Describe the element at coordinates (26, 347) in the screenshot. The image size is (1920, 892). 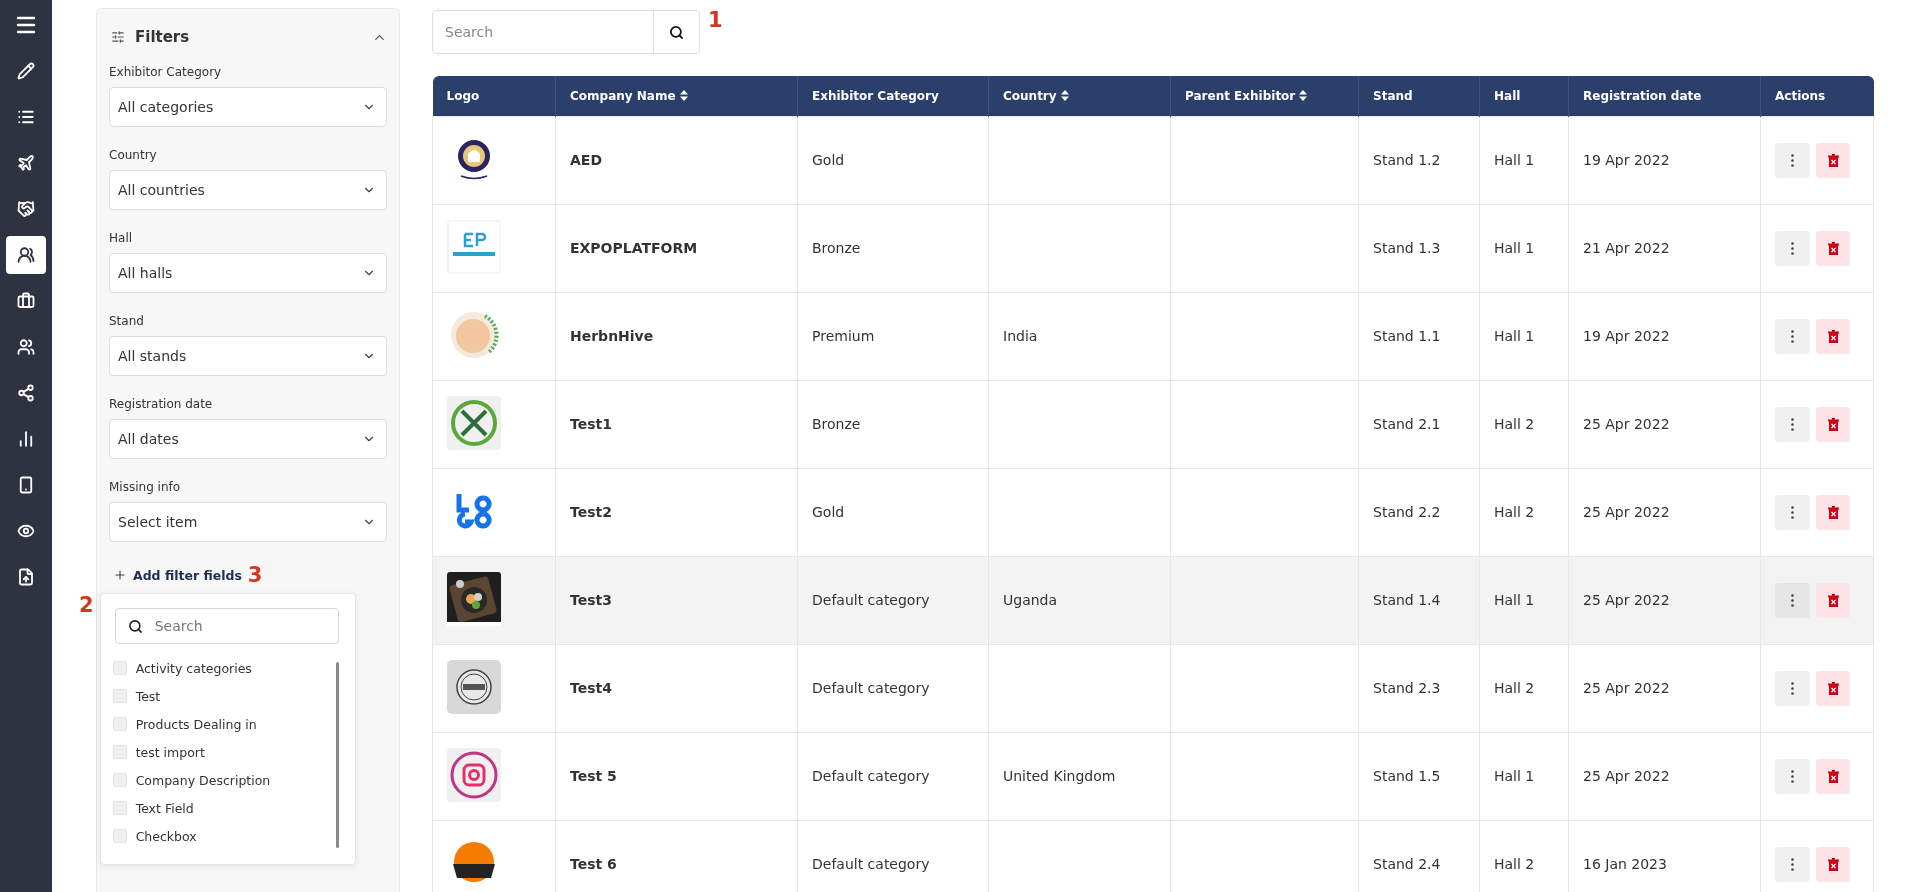
I see `users-icon` at that location.